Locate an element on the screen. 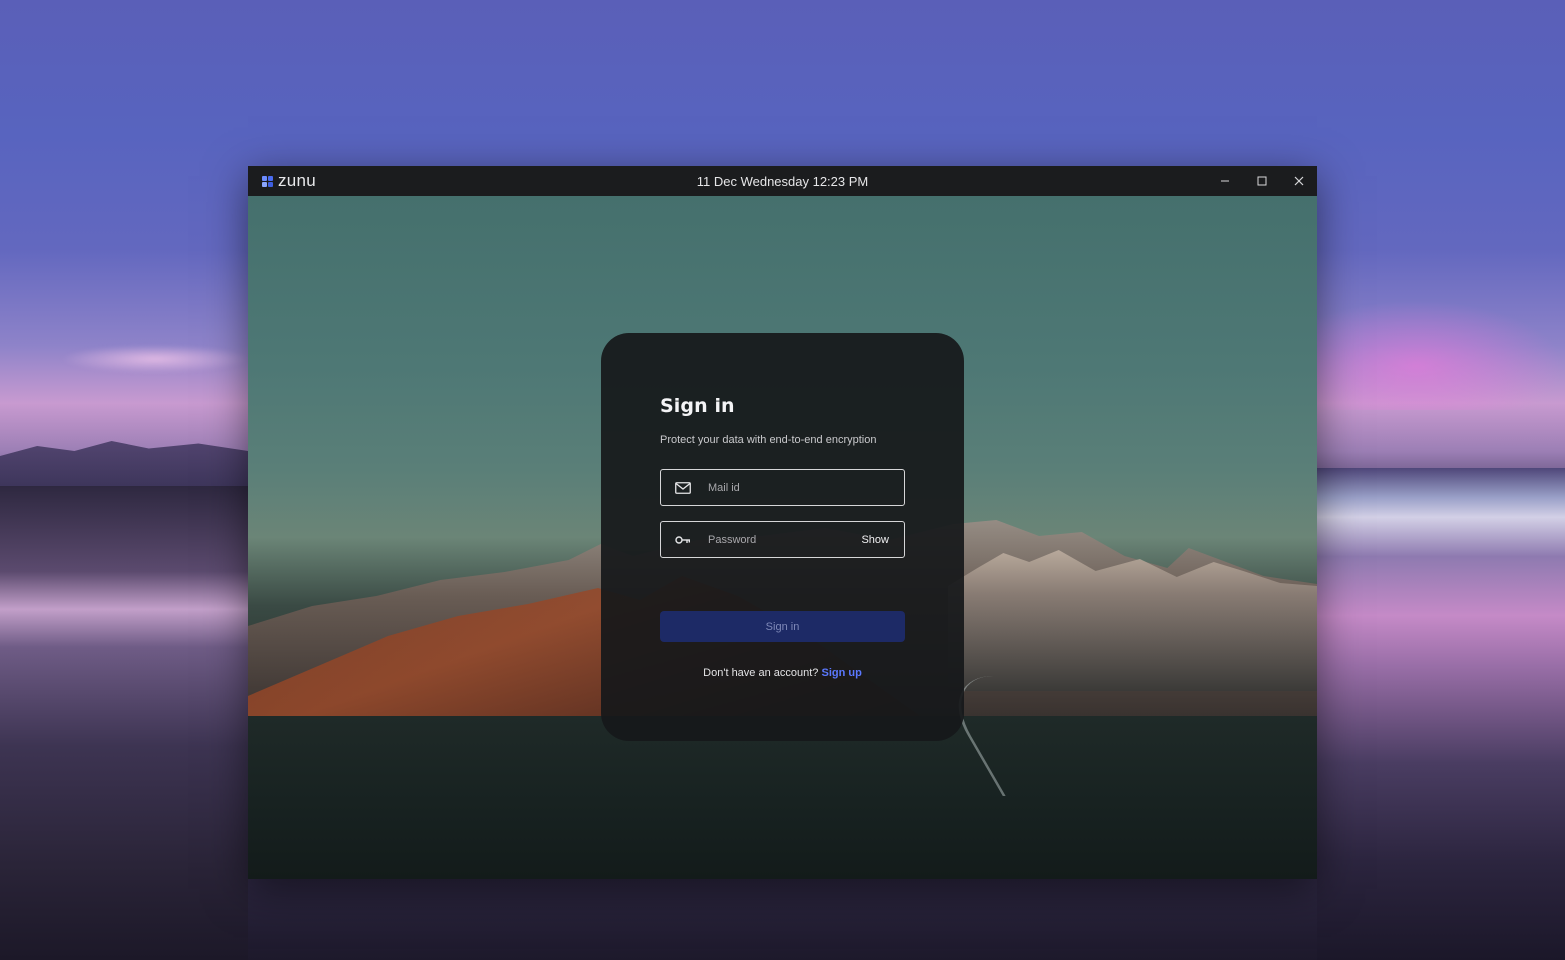 The width and height of the screenshot is (1565, 960). minimize-button is located at coordinates (1224, 181).